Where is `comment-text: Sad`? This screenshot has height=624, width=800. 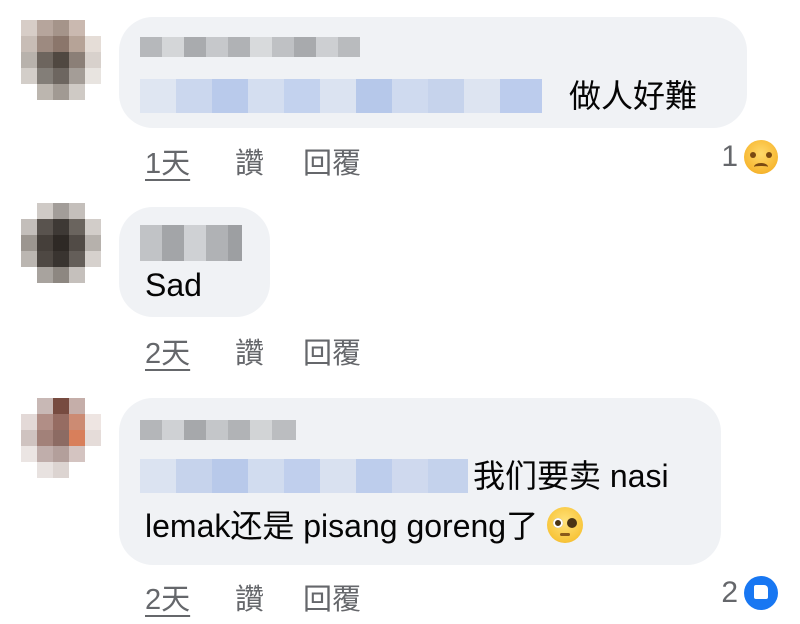 comment-text: Sad is located at coordinates (173, 285).